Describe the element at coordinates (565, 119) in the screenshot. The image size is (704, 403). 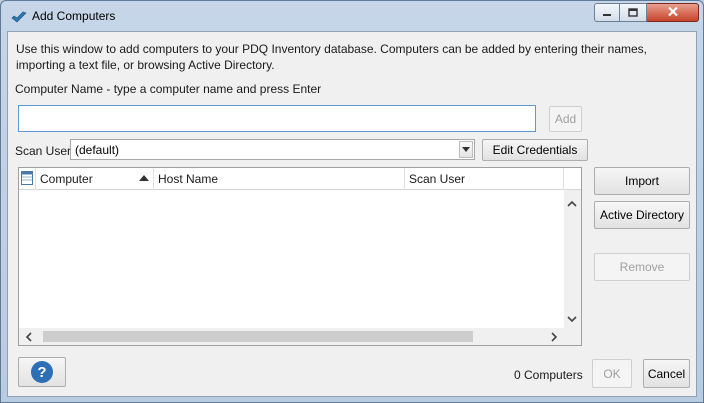
I see `add-button: Add` at that location.